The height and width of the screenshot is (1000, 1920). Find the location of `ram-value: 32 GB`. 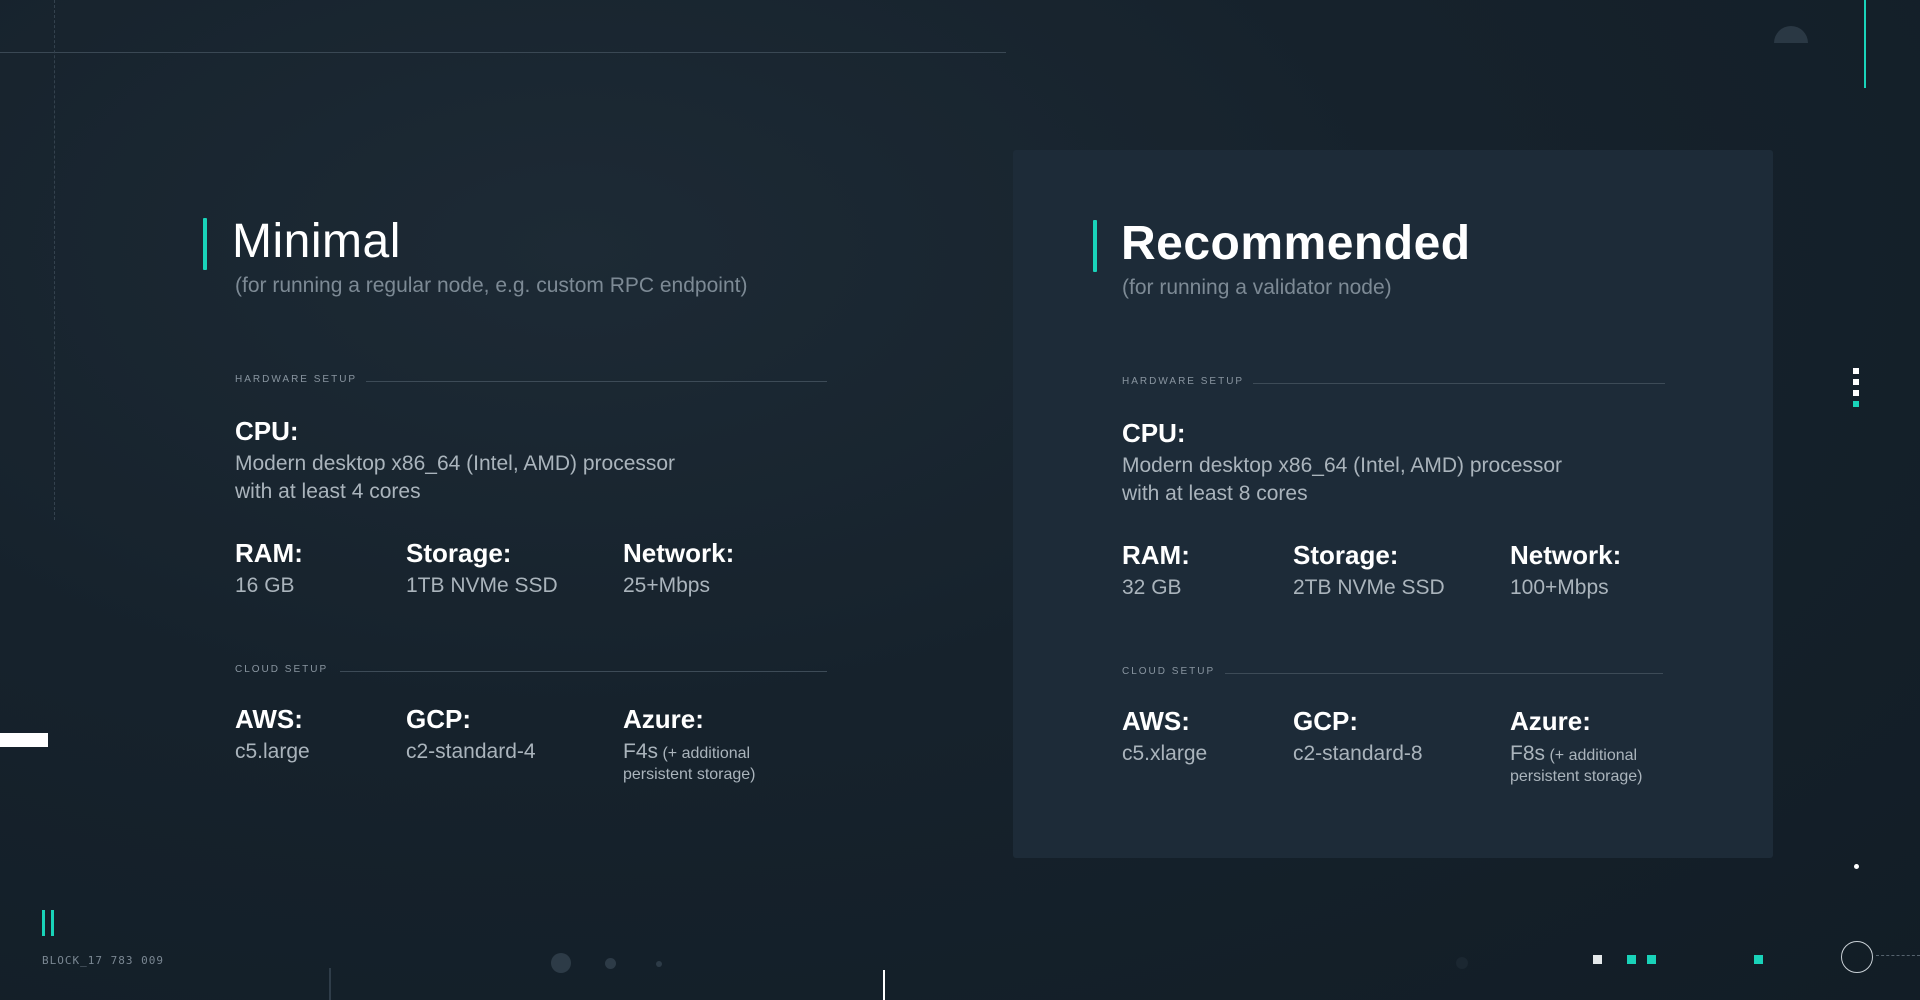

ram-value: 32 GB is located at coordinates (1152, 587).